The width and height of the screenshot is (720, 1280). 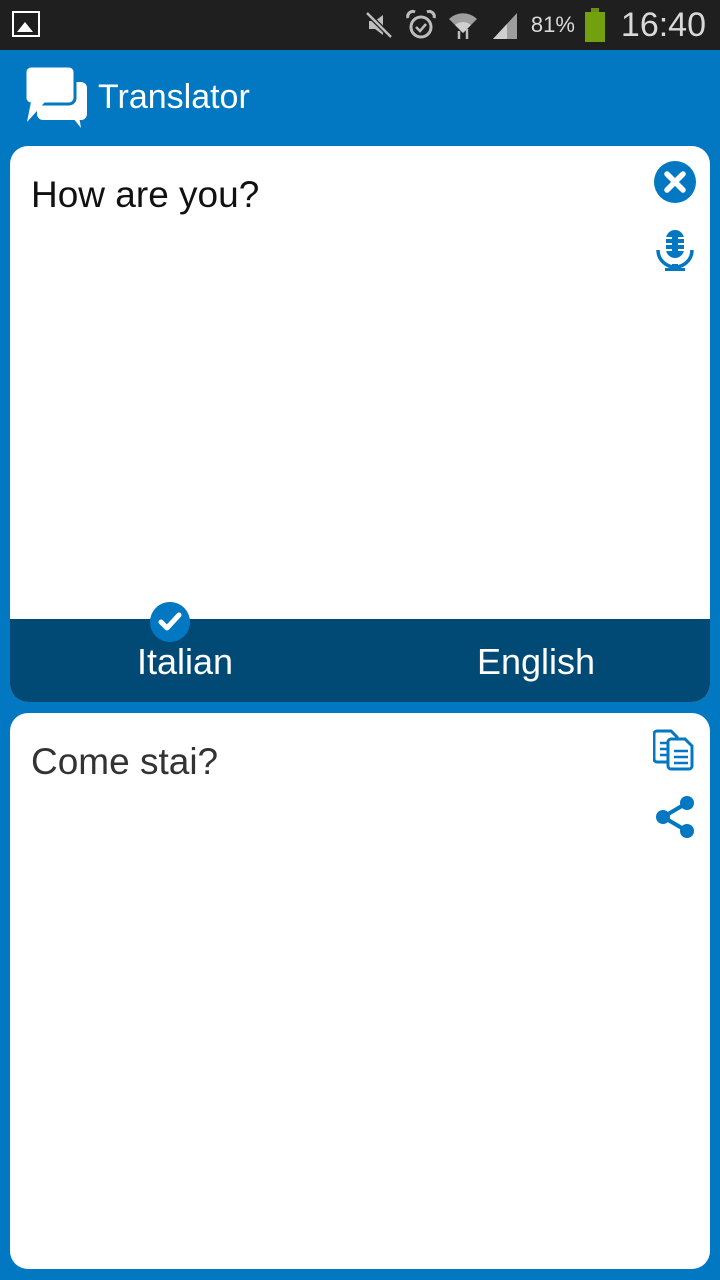 What do you see at coordinates (170, 622) in the screenshot?
I see `selected-check-icon` at bounding box center [170, 622].